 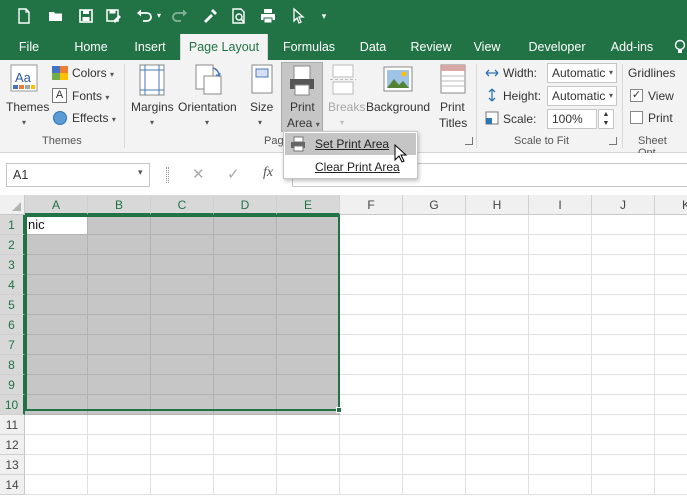 I want to click on cell-j1, so click(x=623, y=225).